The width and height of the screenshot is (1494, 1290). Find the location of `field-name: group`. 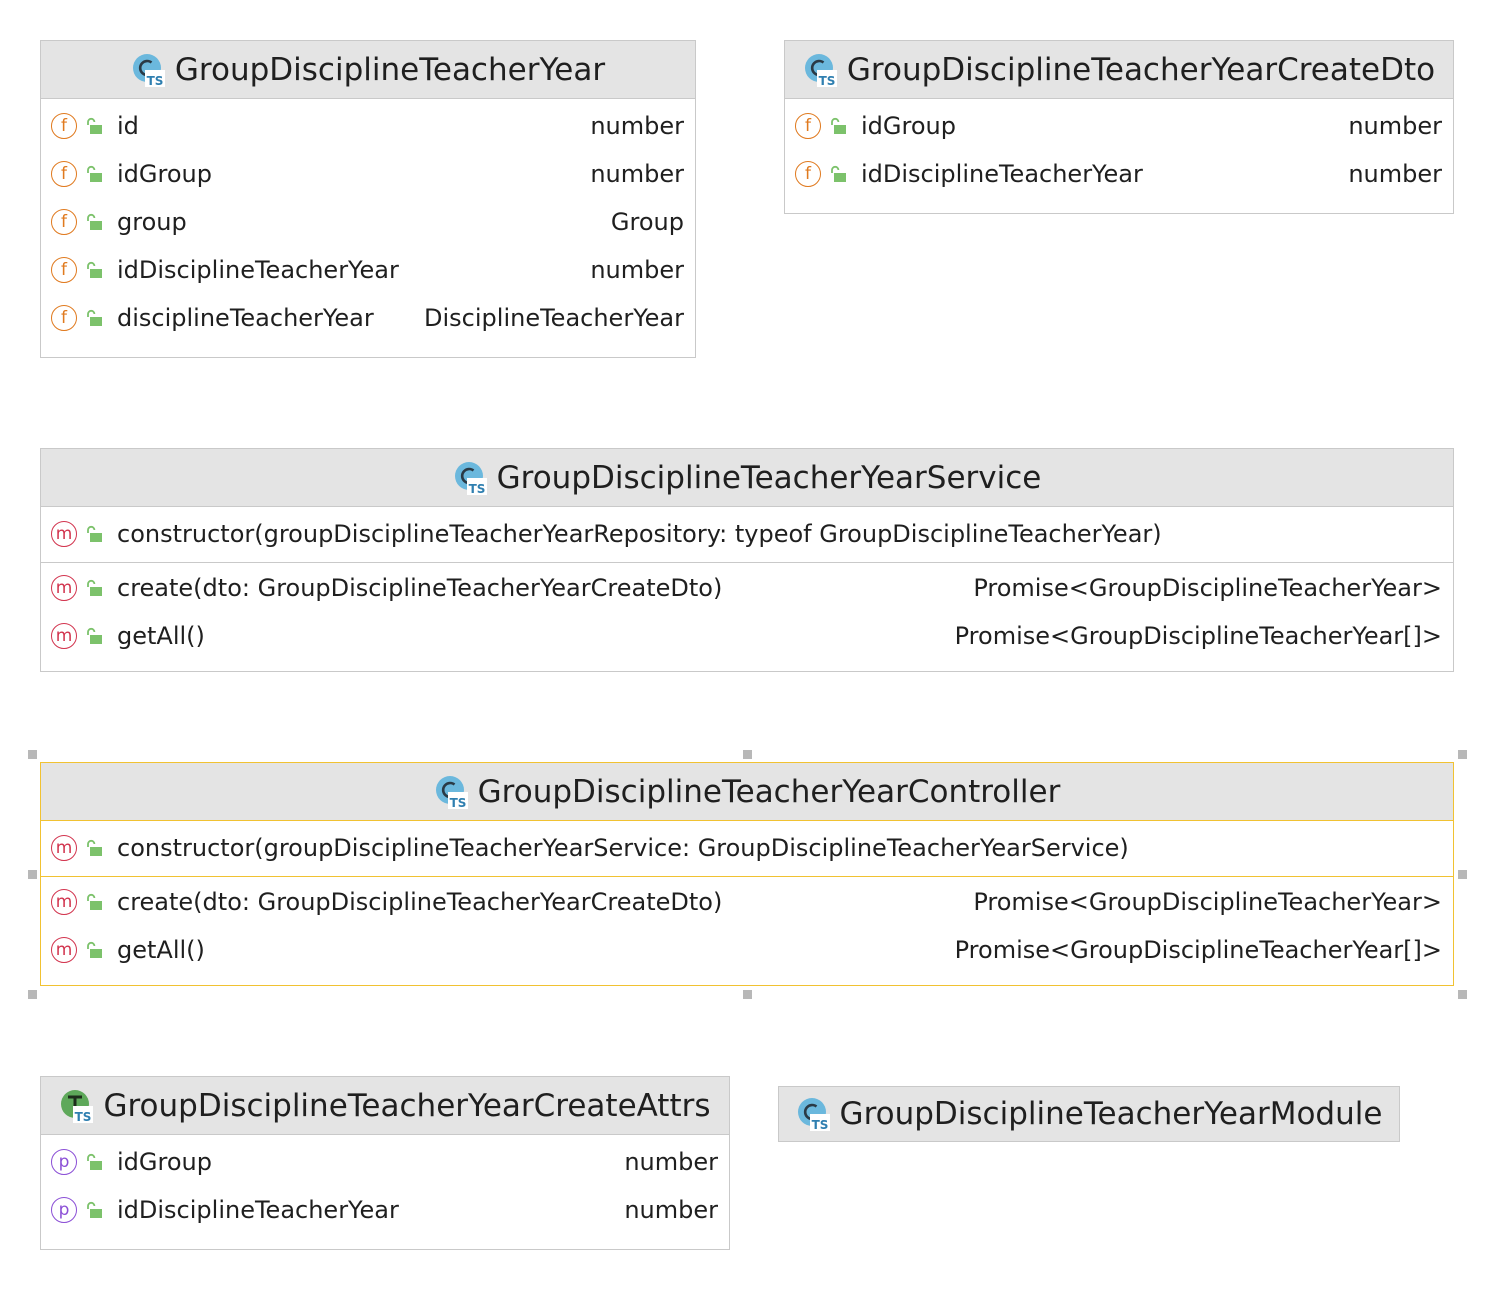

field-name: group is located at coordinates (152, 222).